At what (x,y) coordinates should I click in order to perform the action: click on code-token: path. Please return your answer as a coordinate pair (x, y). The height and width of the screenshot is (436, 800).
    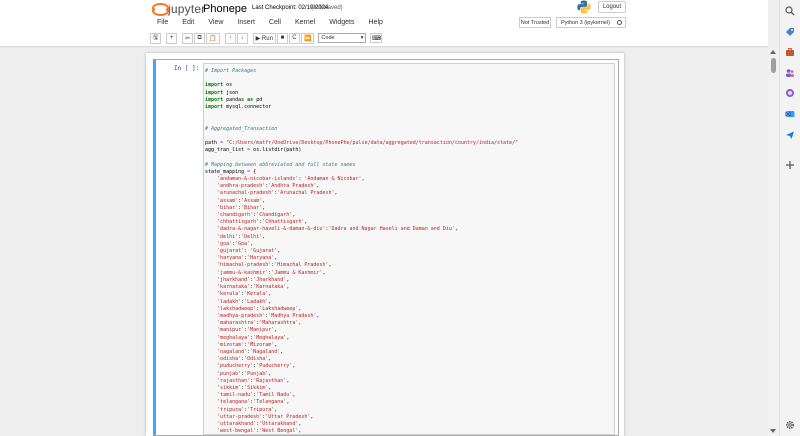
    Looking at the image, I should click on (213, 143).